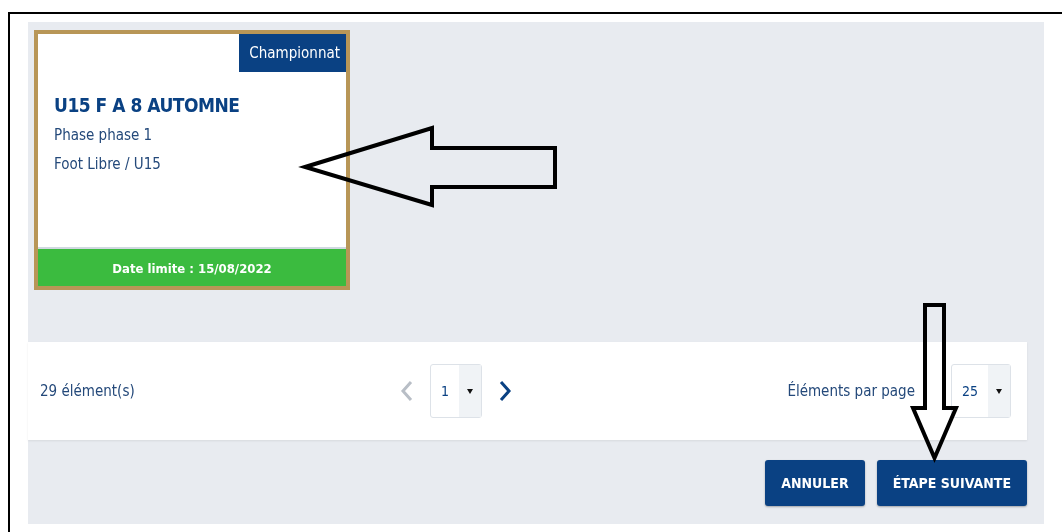 The height and width of the screenshot is (532, 1062). Describe the element at coordinates (505, 391) in the screenshot. I see `next-page-icon` at that location.